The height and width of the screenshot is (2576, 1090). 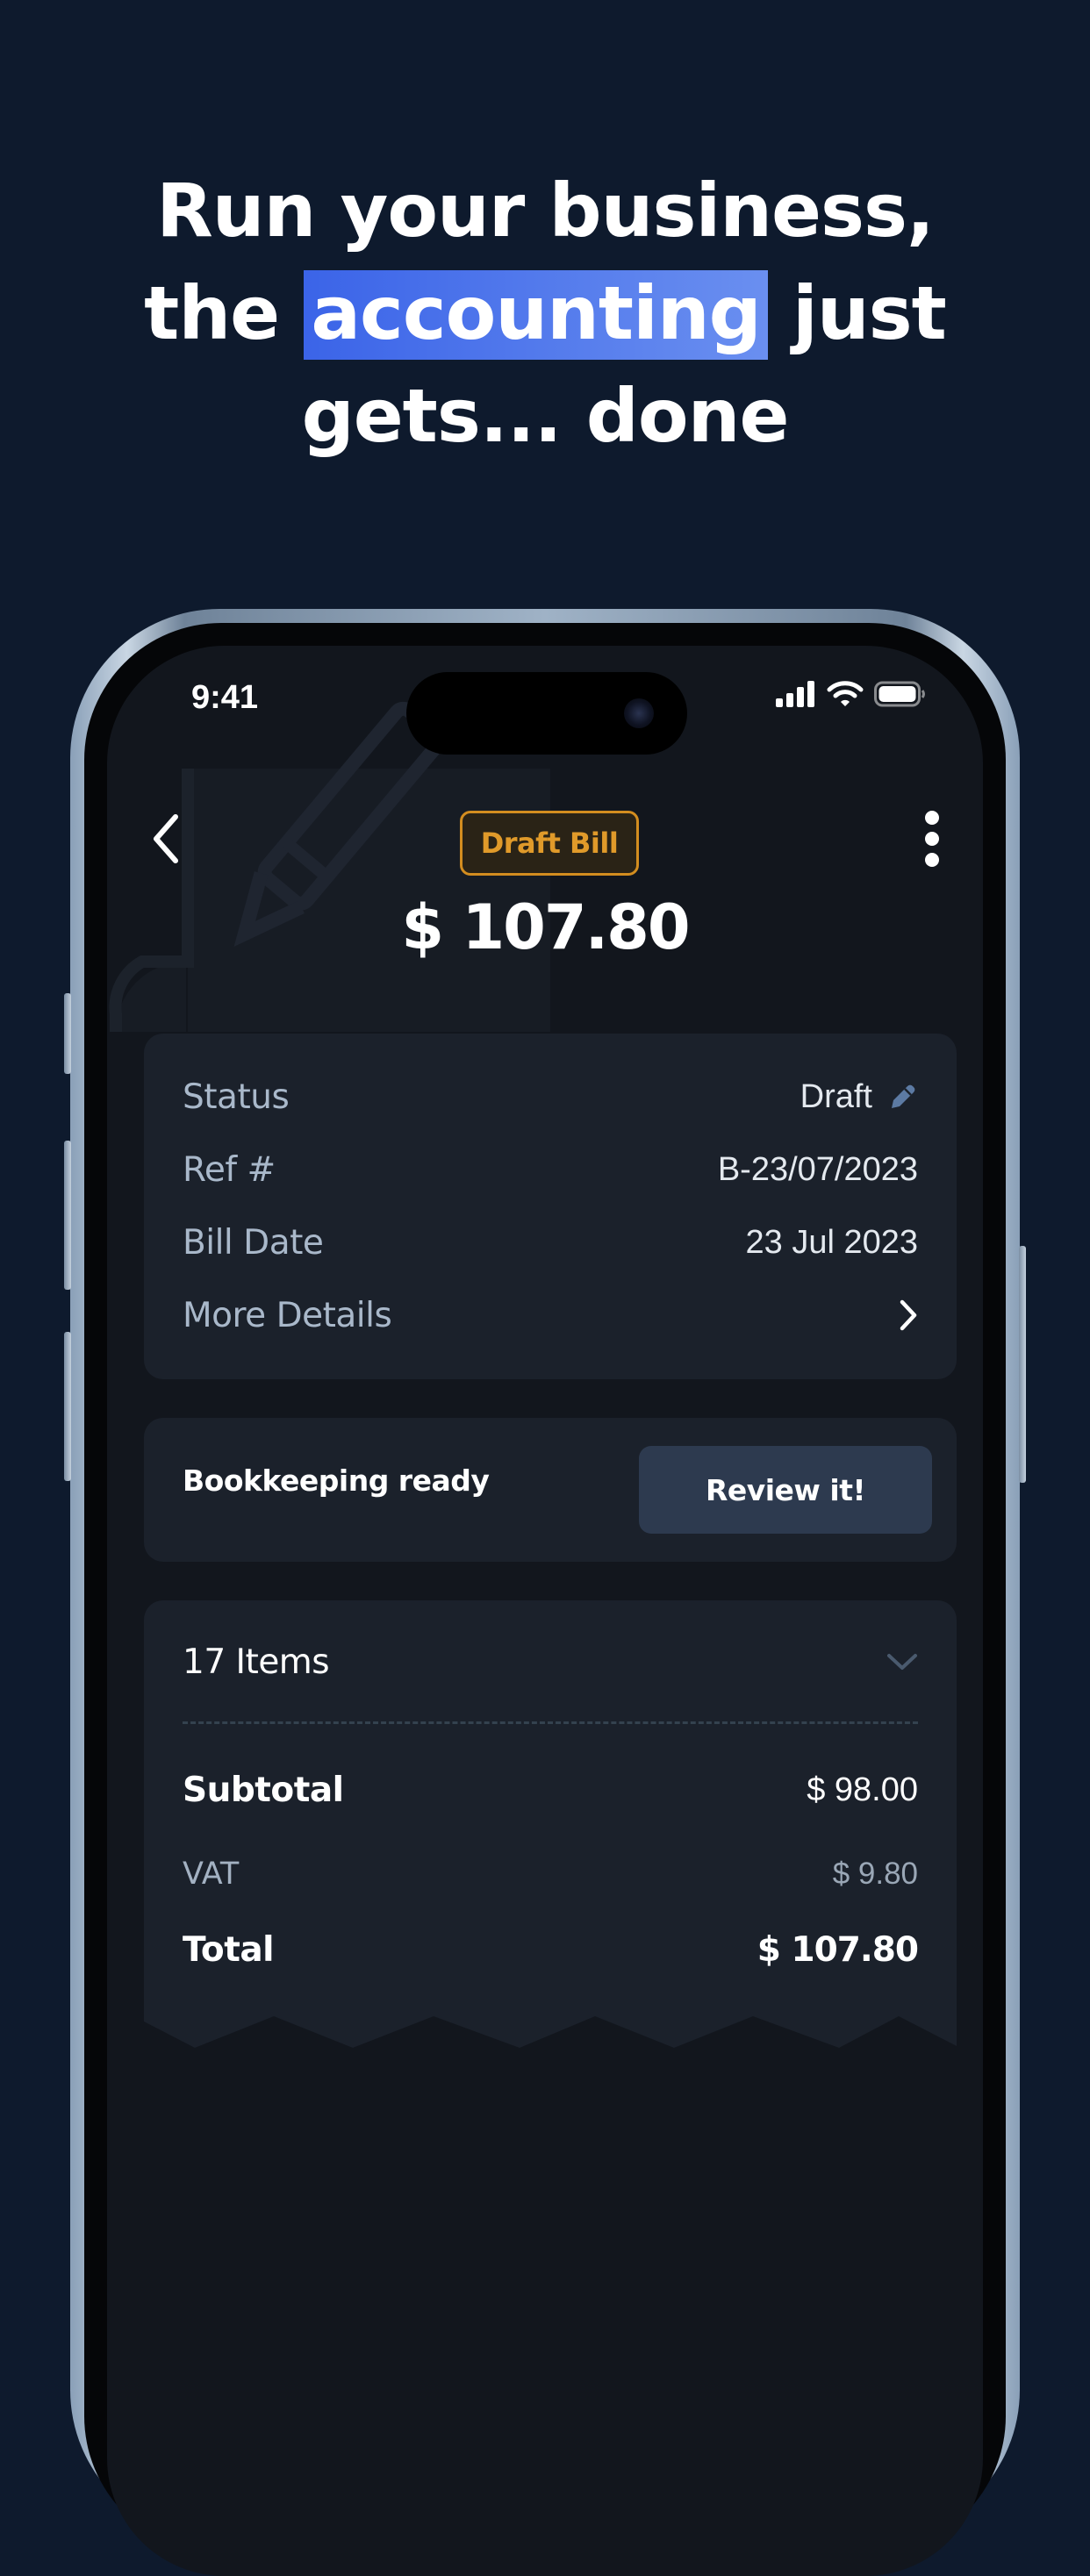 I want to click on status-time: 9:41, so click(x=225, y=697).